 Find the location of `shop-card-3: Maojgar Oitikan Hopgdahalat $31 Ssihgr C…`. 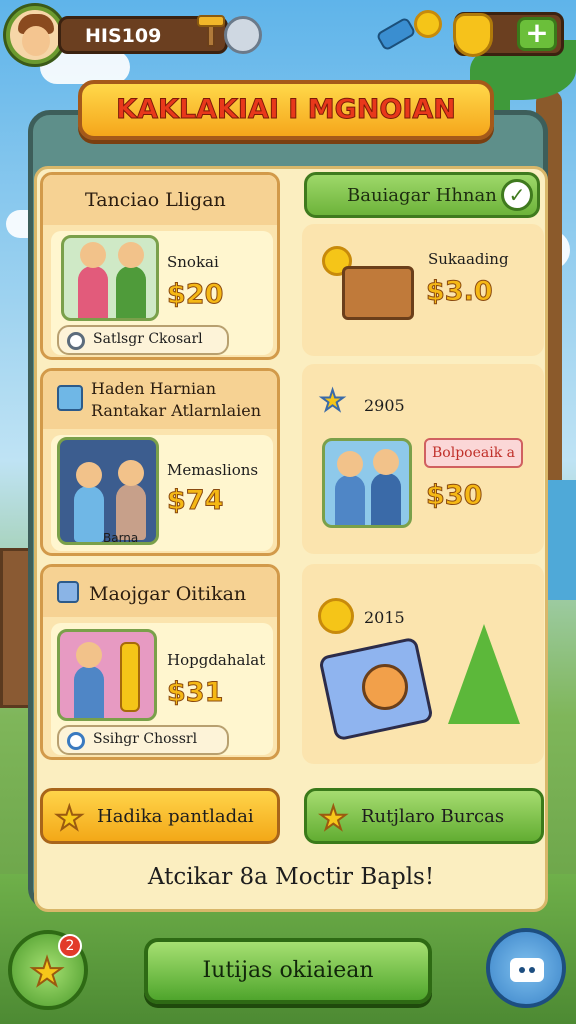

shop-card-3: Maojgar Oitikan Hopgdahalat $31 Ssihgr C… is located at coordinates (160, 662).